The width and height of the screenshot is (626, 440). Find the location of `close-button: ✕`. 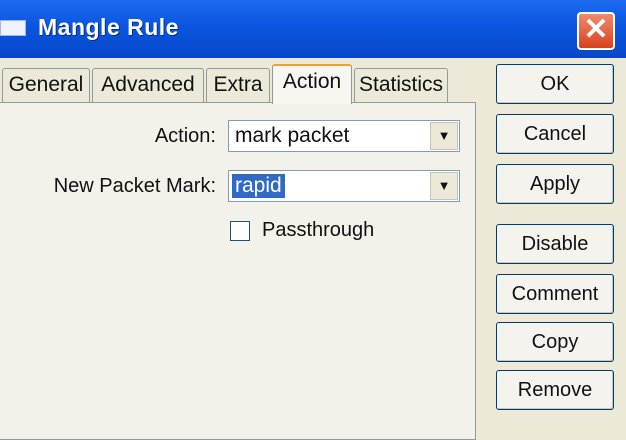

close-button: ✕ is located at coordinates (596, 31).